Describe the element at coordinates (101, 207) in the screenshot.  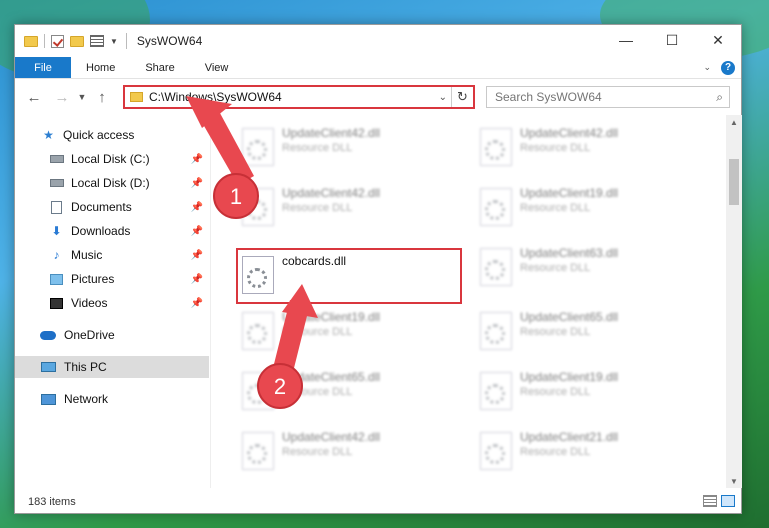
I see `sidebar-item-label: Documents` at that location.